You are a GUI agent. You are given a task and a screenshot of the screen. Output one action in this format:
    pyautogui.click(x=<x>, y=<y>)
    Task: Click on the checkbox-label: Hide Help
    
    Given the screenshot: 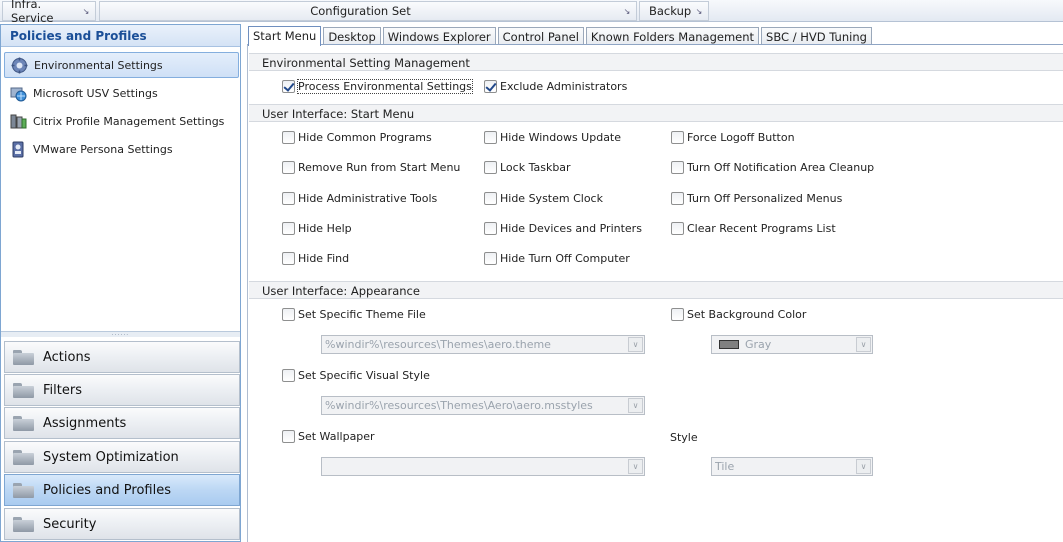 What is the action you would take?
    pyautogui.click(x=325, y=228)
    